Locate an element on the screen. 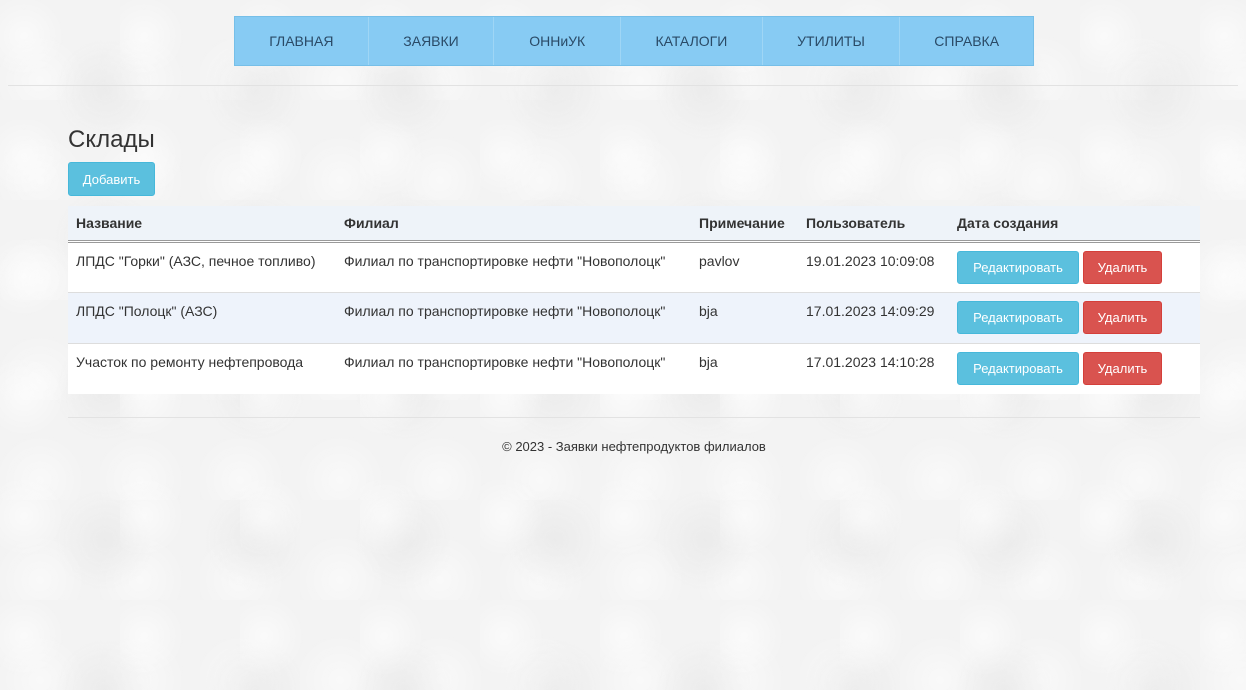 This screenshot has width=1246, height=690. add-button: Добавить is located at coordinates (111, 179).